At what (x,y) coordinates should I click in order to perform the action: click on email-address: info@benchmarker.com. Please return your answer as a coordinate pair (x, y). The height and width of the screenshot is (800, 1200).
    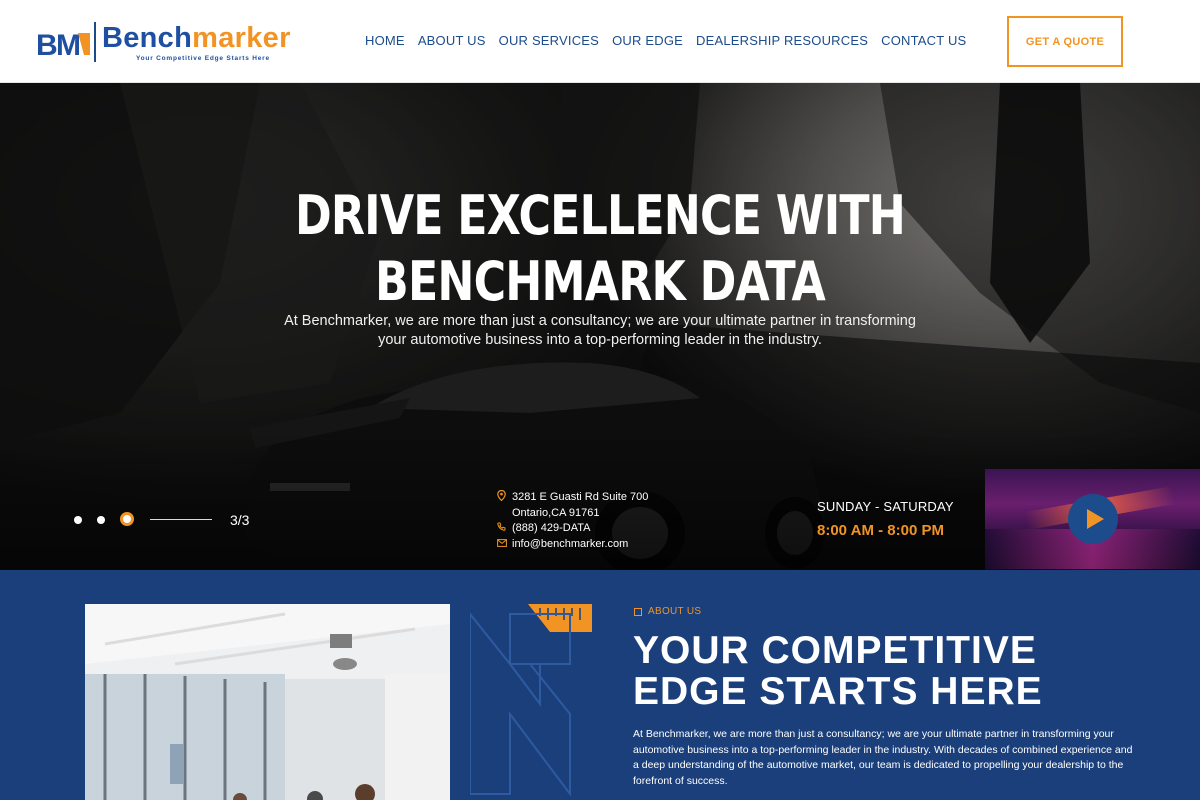
    Looking at the image, I should click on (570, 545).